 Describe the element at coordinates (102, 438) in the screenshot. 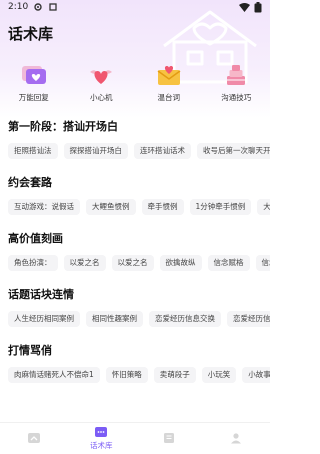

I see `tab-script-library: 话术库` at that location.